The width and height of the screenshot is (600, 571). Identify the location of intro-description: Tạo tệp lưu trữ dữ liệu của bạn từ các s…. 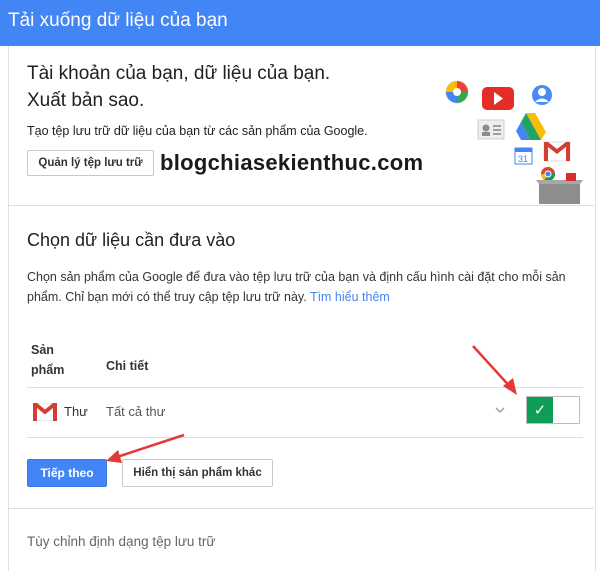
(197, 131).